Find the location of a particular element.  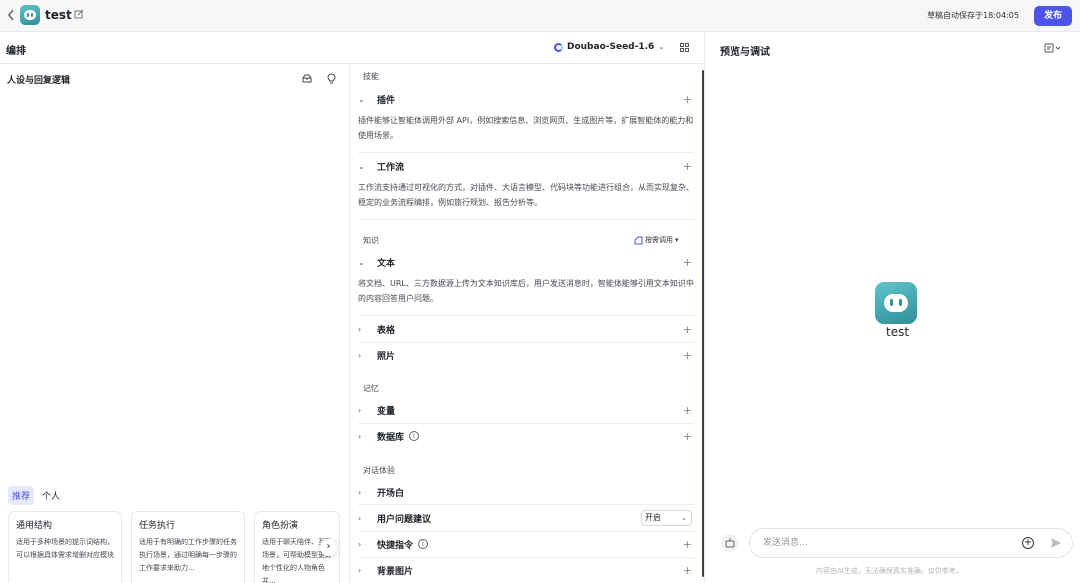

caret-down-icon: ▾ is located at coordinates (677, 240).